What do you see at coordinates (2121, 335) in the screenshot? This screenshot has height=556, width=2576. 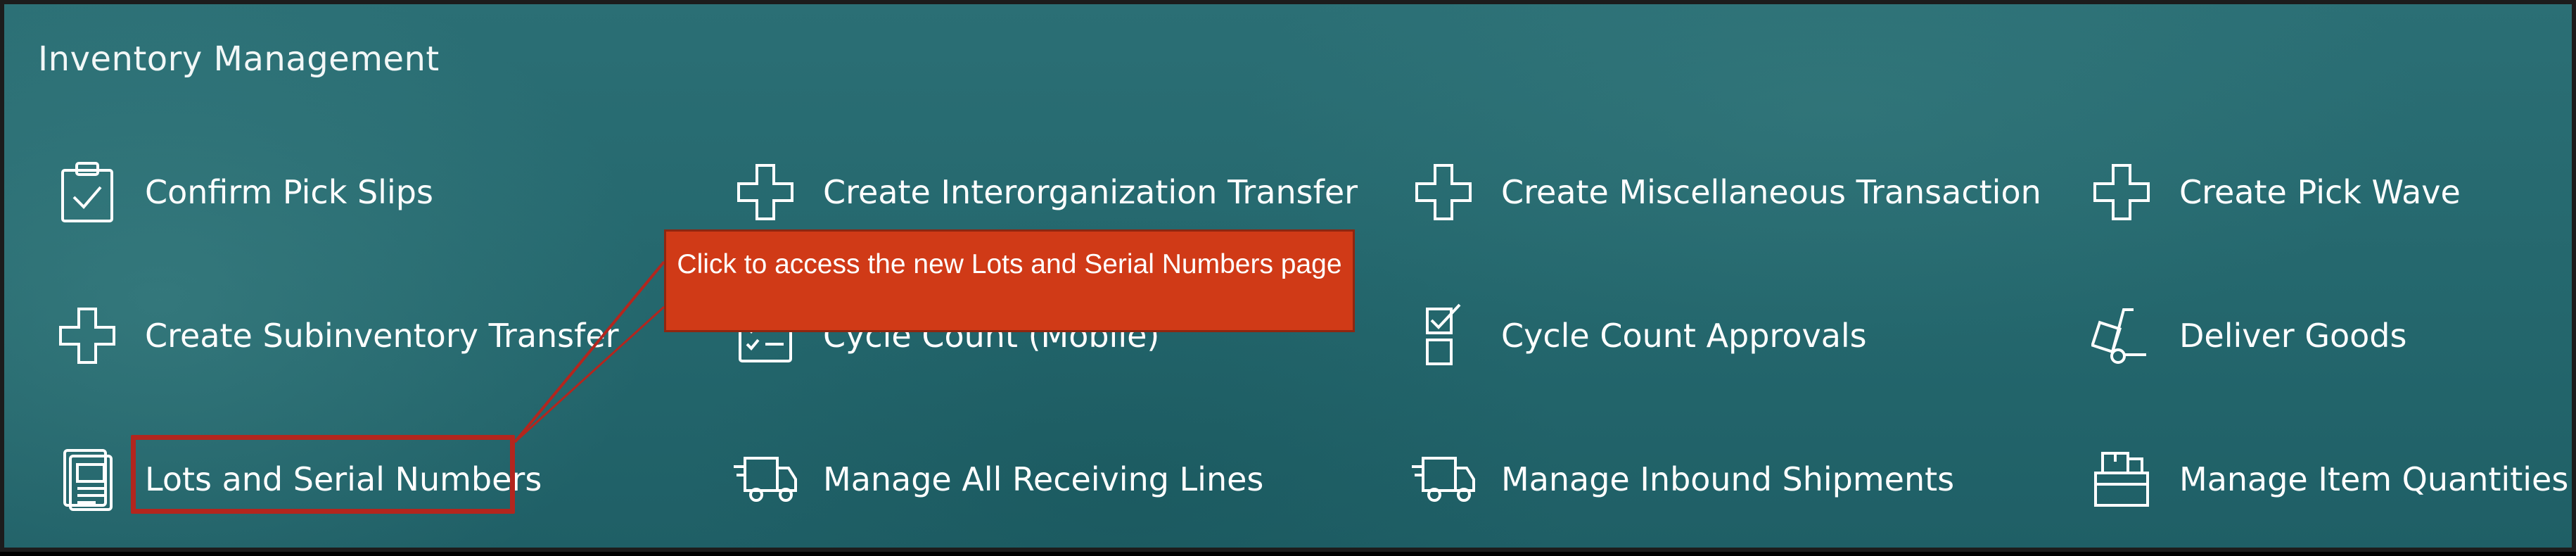 I see `hand-truck-icon` at bounding box center [2121, 335].